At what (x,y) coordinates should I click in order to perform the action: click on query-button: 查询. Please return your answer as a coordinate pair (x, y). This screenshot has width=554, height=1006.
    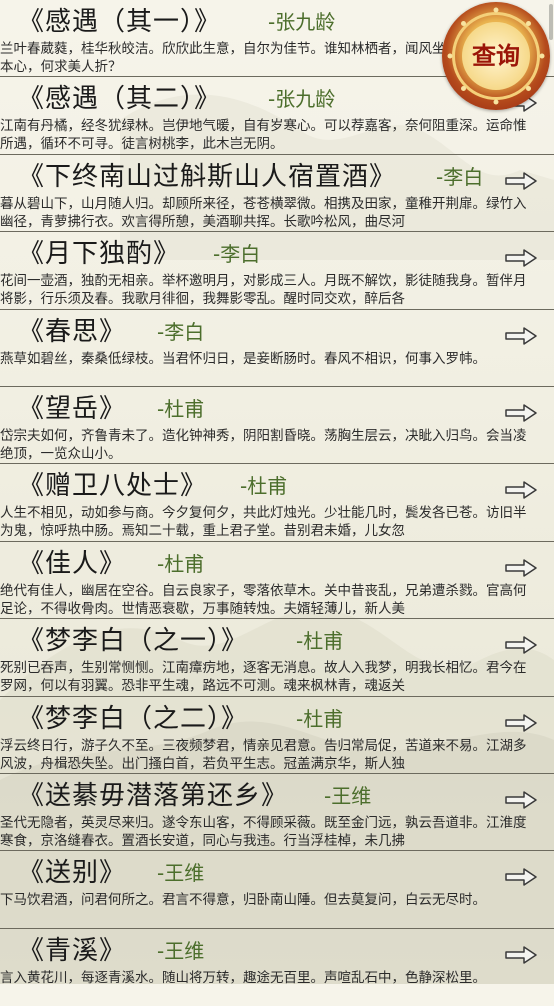
    Looking at the image, I should click on (496, 56).